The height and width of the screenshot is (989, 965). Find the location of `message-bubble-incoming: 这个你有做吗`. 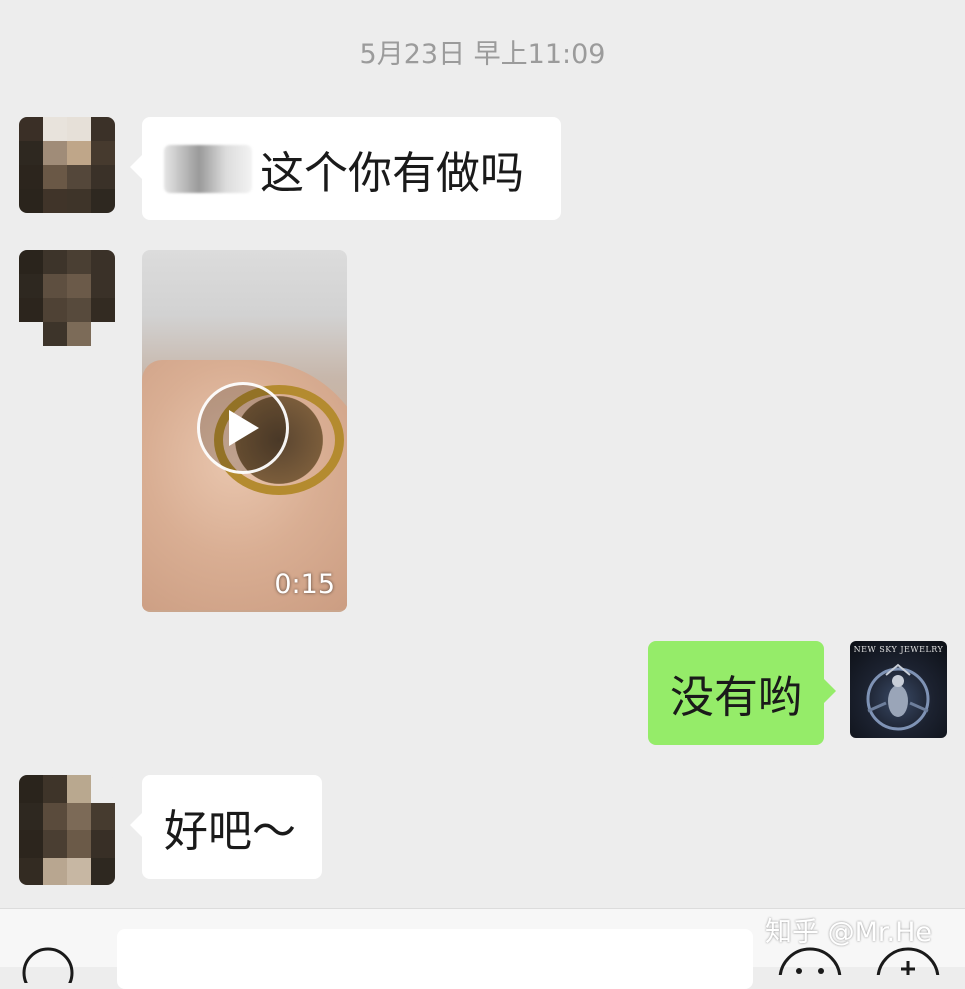

message-bubble-incoming: 这个你有做吗 is located at coordinates (345, 168).